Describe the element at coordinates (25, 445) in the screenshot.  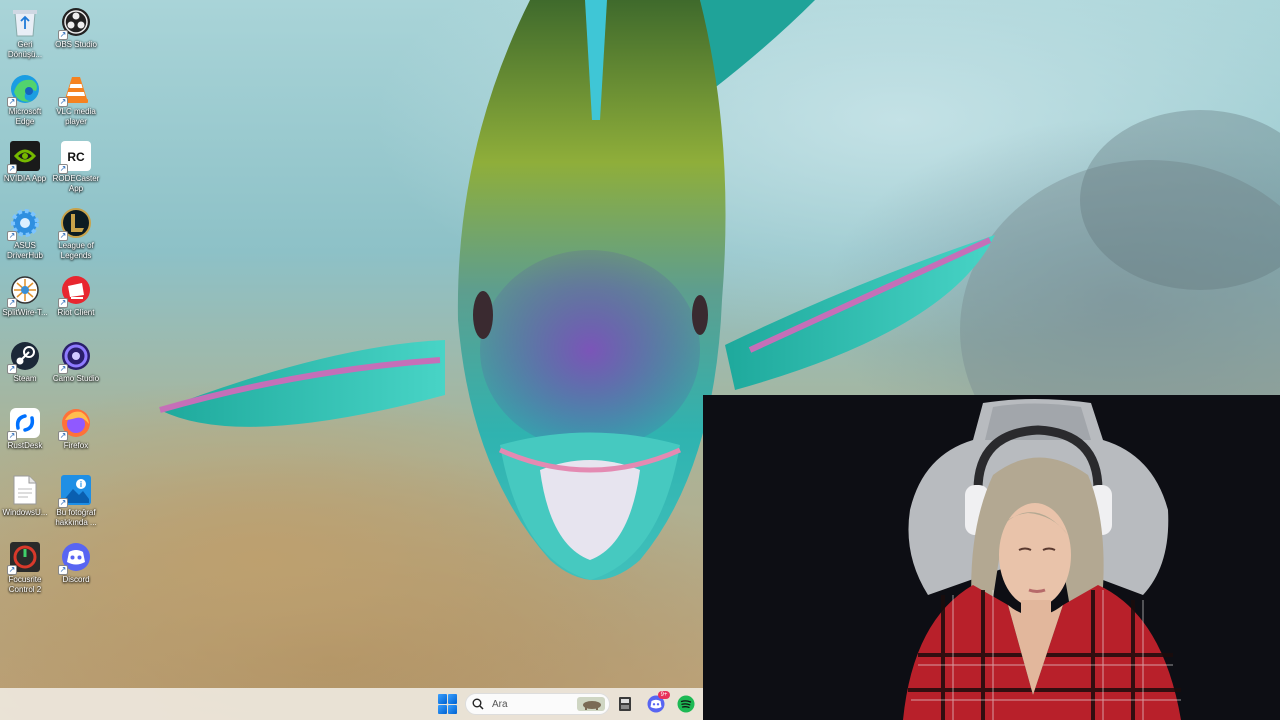
I see `desktop-icon-label: RustDesk` at that location.